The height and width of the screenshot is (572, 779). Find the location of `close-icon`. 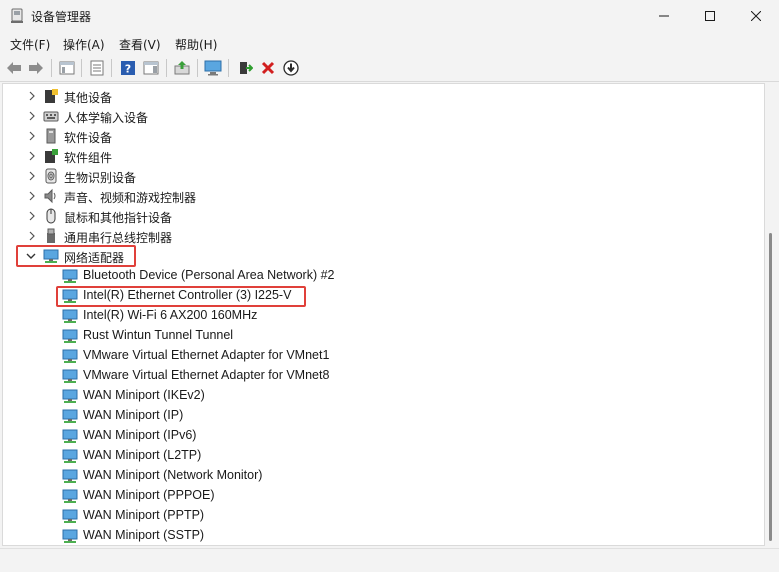

close-icon is located at coordinates (756, 16).